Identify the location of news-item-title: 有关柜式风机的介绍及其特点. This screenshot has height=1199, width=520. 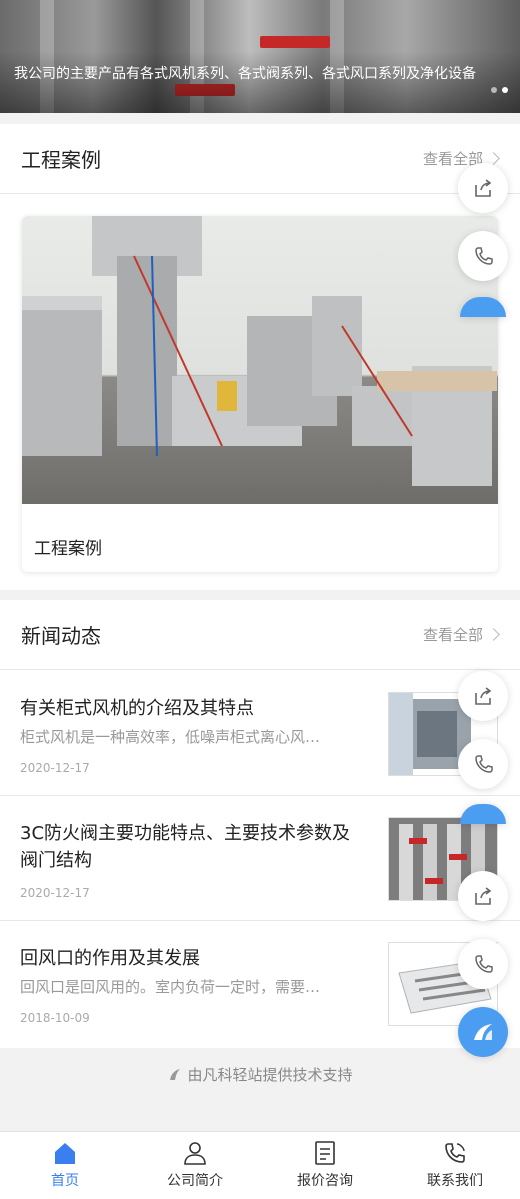
(137, 708).